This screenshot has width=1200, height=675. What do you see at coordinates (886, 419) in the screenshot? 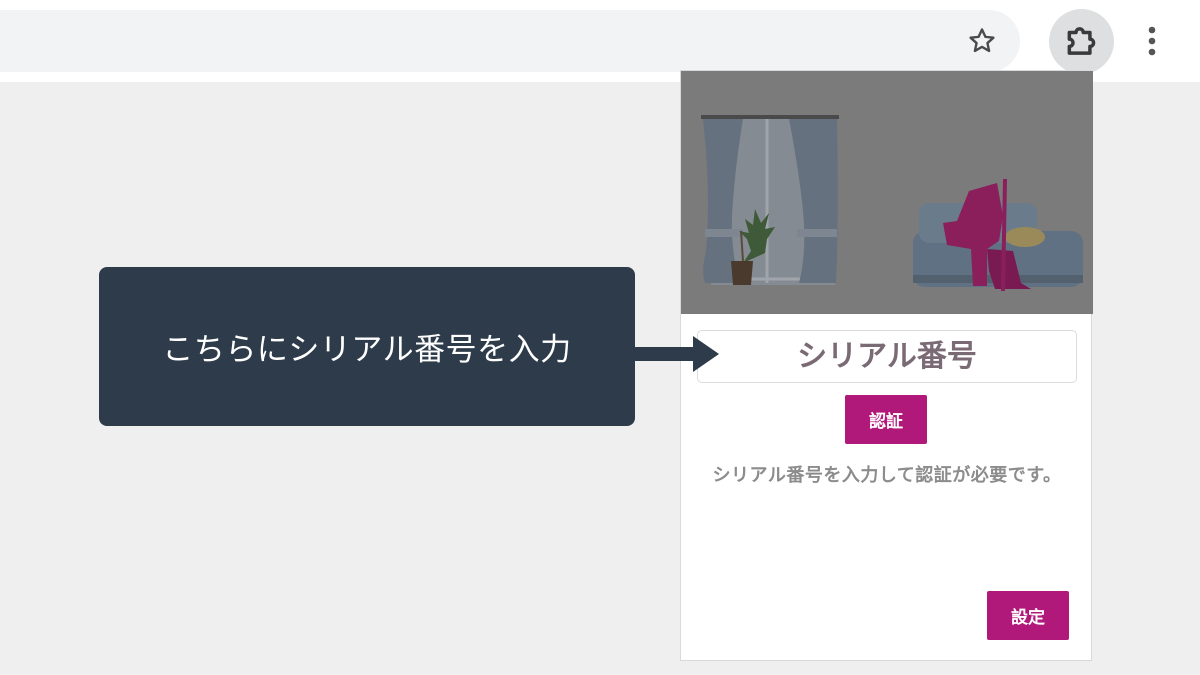
I see `authenticate-button: 認証` at bounding box center [886, 419].